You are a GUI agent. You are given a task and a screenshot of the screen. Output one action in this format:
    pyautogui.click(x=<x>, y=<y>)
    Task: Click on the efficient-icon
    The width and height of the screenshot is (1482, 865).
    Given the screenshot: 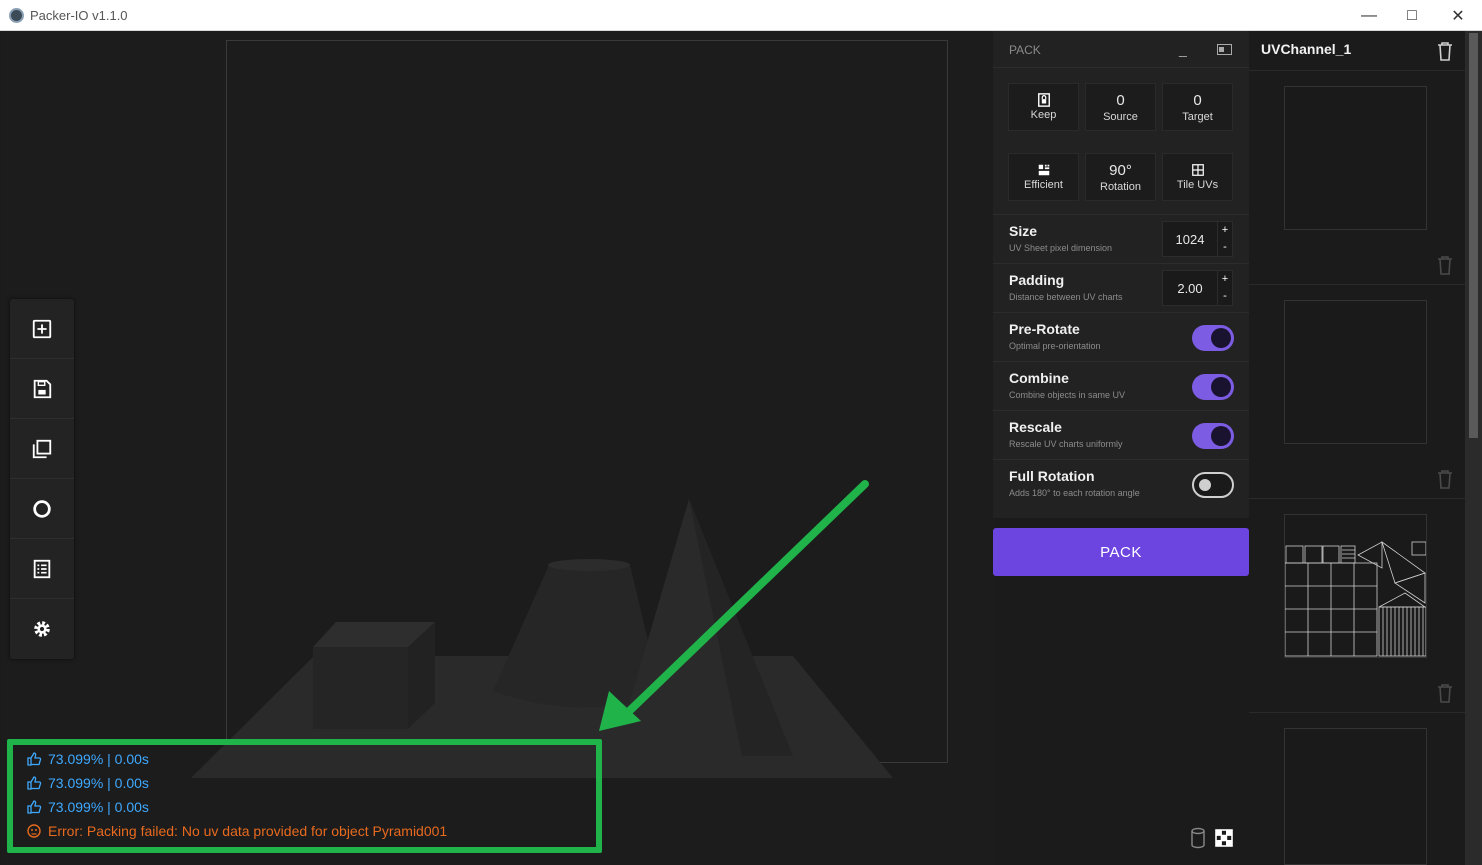 What is the action you would take?
    pyautogui.click(x=1043, y=170)
    